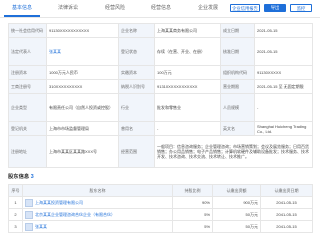 The width and height of the screenshot is (320, 240). I want to click on shareholder-section-title: 股东信息 3, so click(21, 177).